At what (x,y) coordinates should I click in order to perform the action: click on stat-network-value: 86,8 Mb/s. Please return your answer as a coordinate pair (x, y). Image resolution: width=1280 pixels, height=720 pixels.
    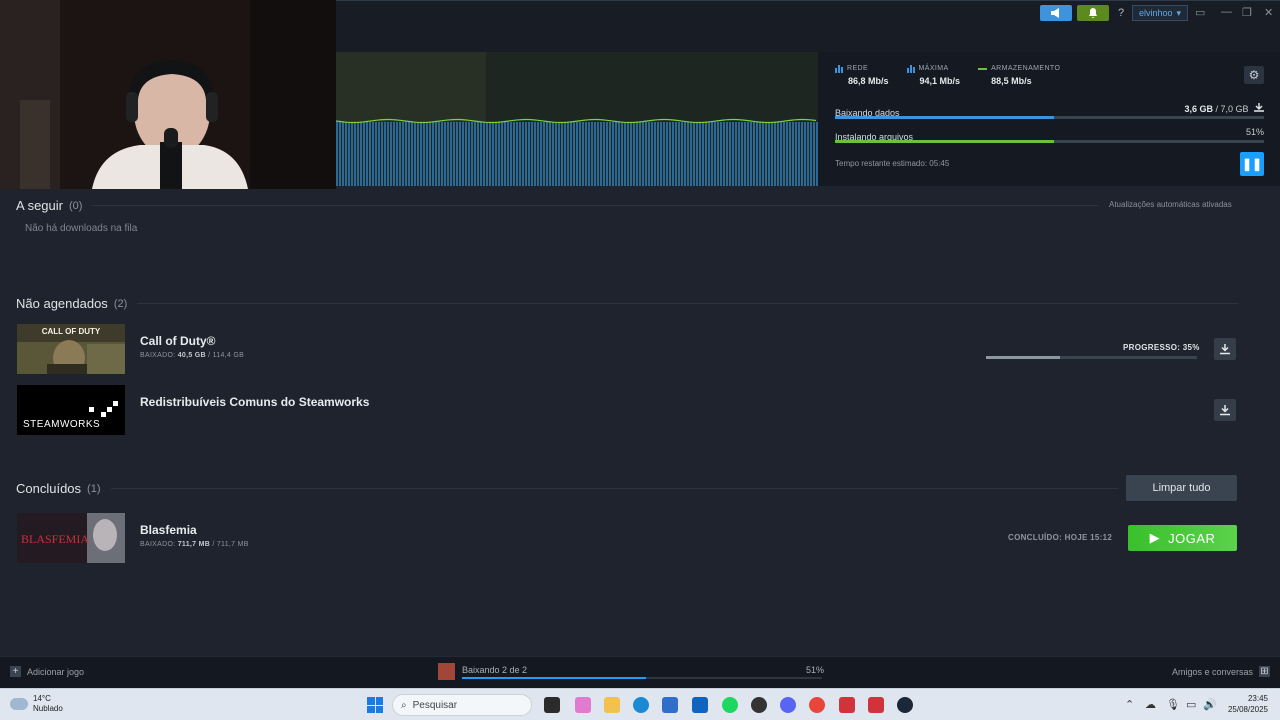
    Looking at the image, I should click on (868, 81).